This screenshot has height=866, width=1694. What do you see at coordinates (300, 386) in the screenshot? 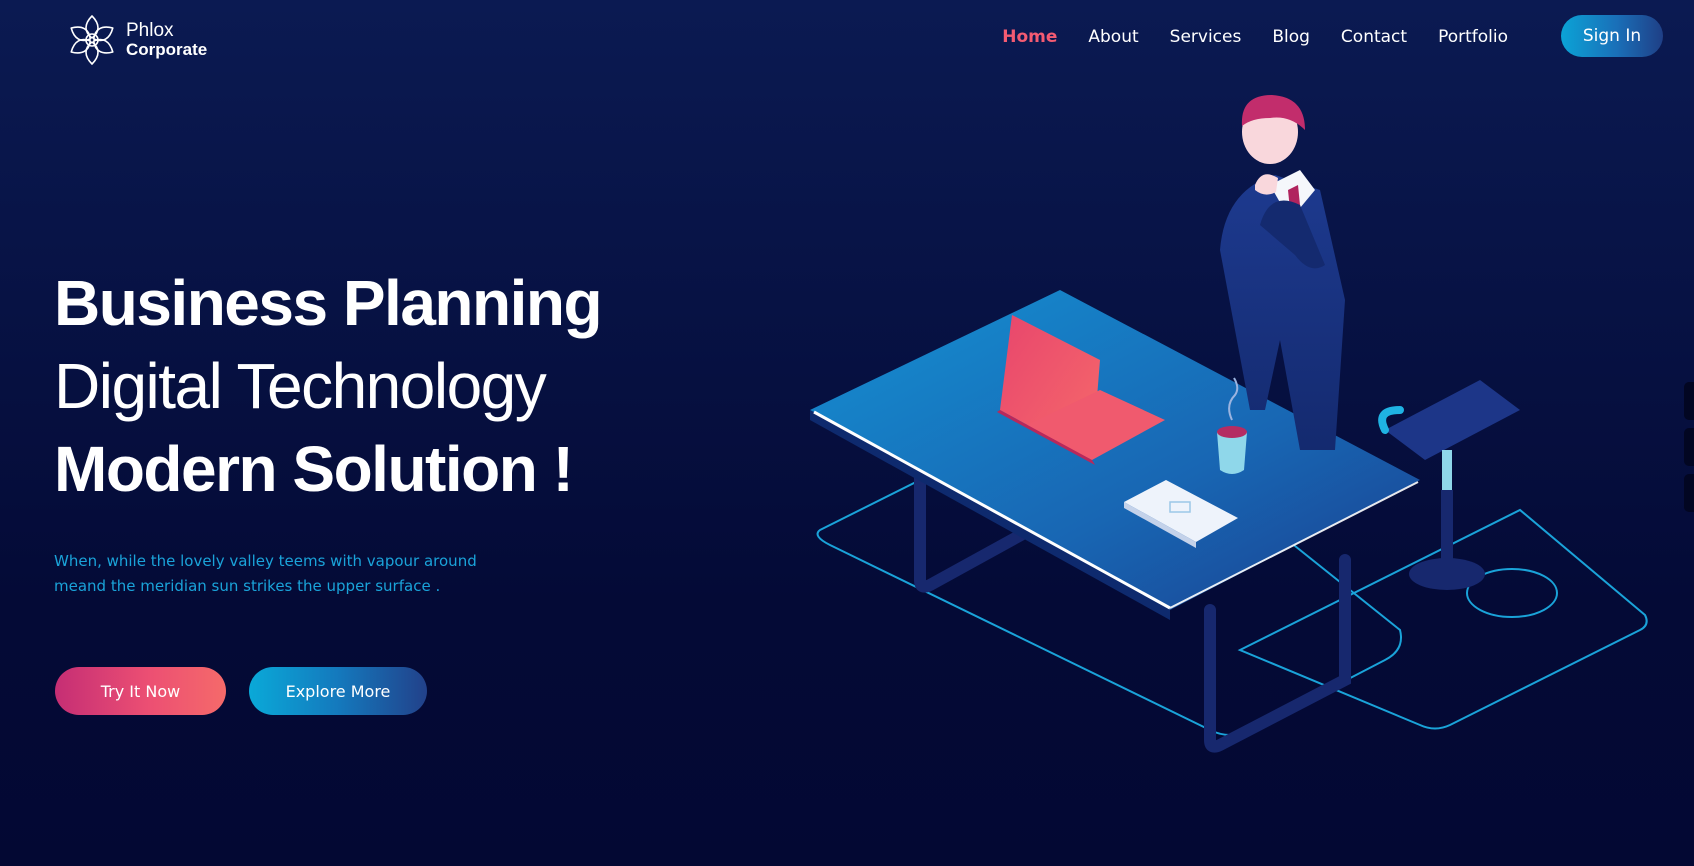
I see `headline-line-2: Digital Technology` at bounding box center [300, 386].